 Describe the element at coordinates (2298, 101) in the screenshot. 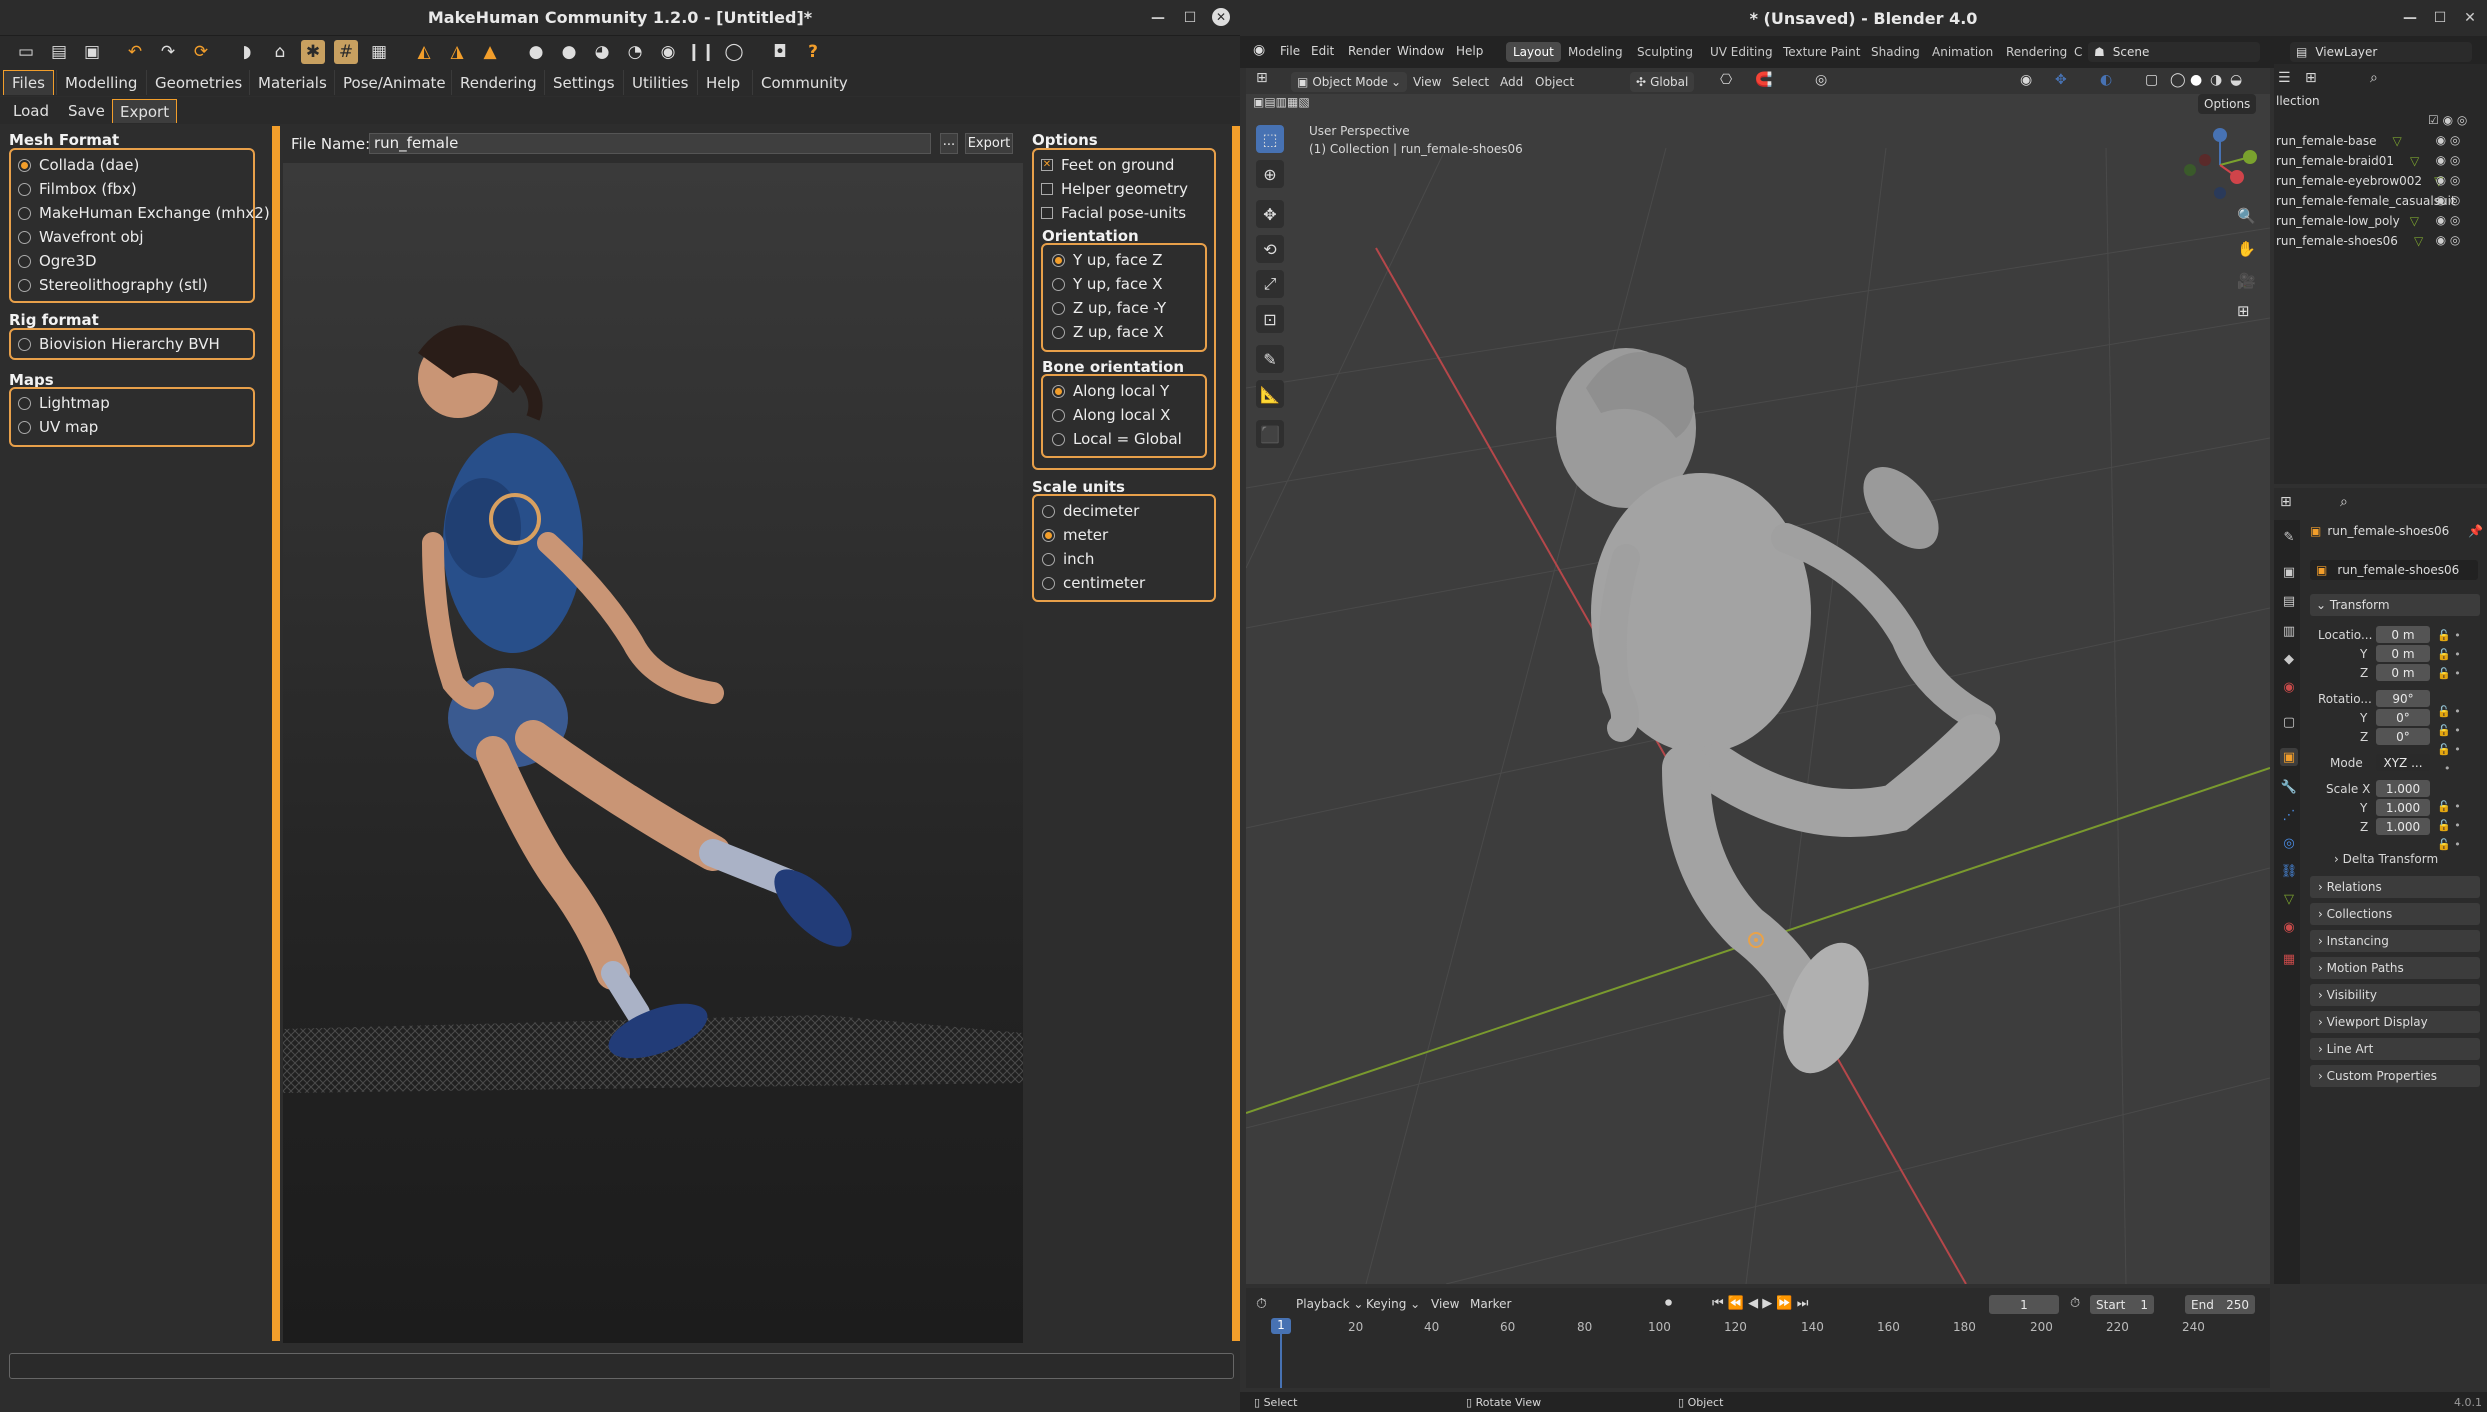

I see `outliner-collection: llection` at that location.